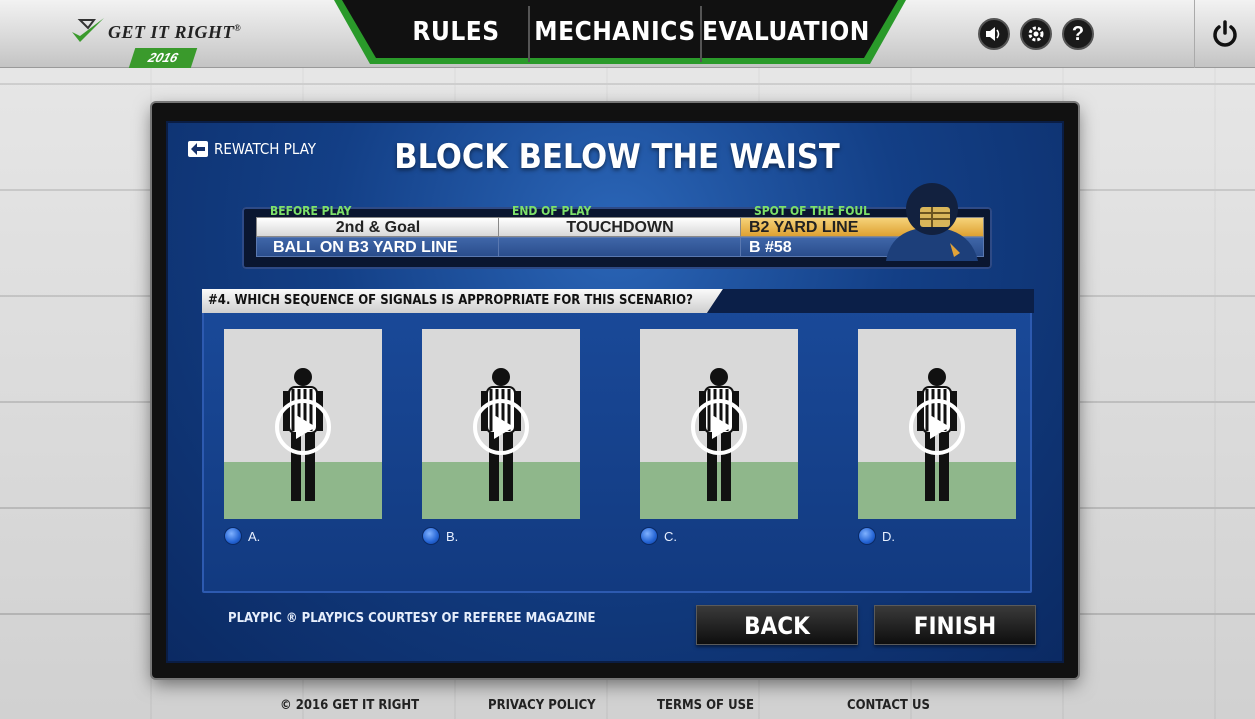 The image size is (1255, 719). I want to click on option-b-video, so click(501, 424).